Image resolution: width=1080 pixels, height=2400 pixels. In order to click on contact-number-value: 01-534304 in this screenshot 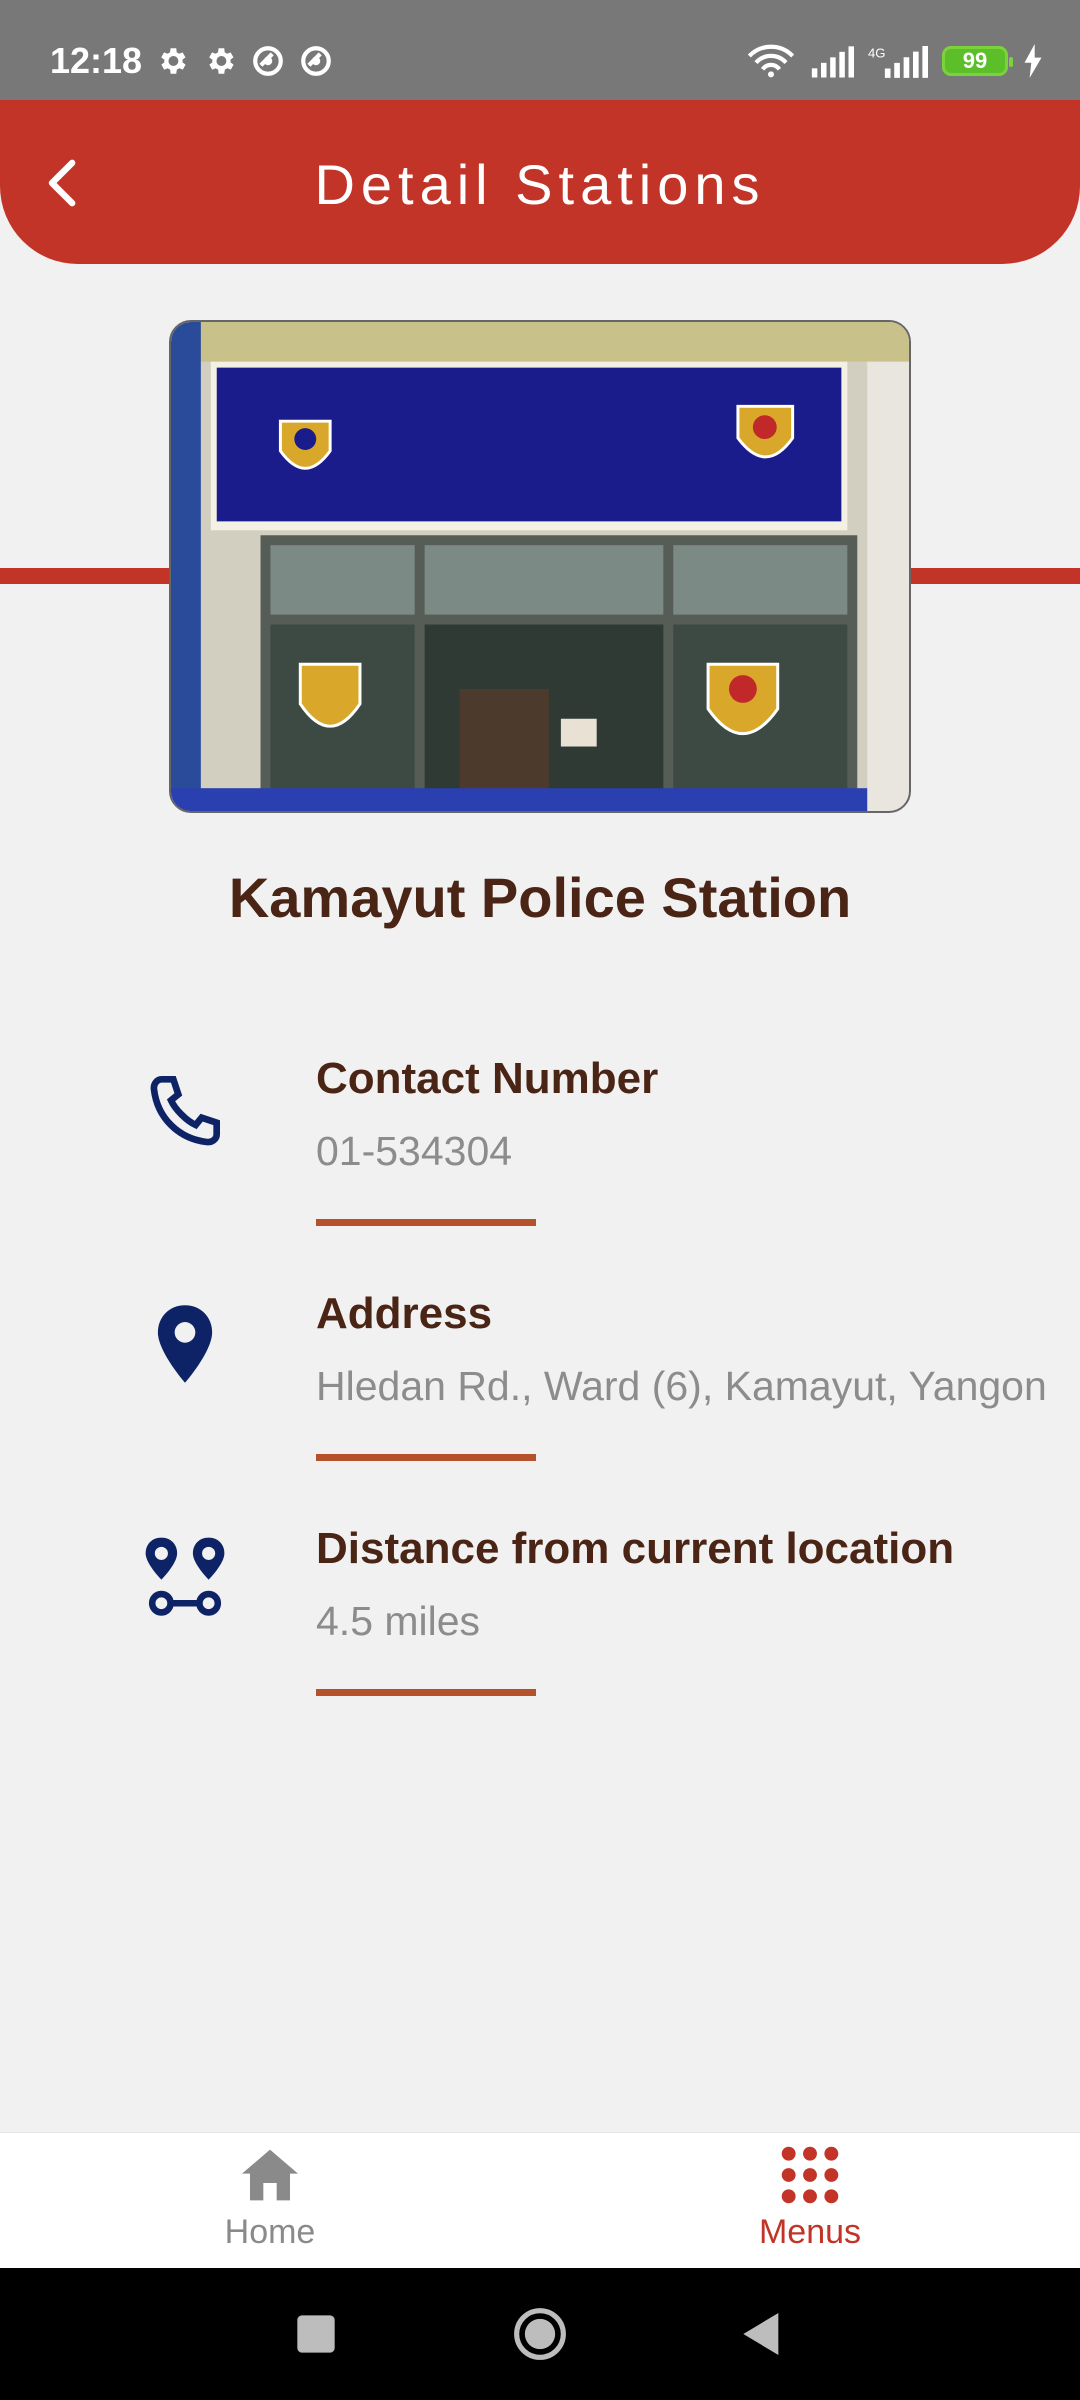, I will do `click(414, 1151)`.